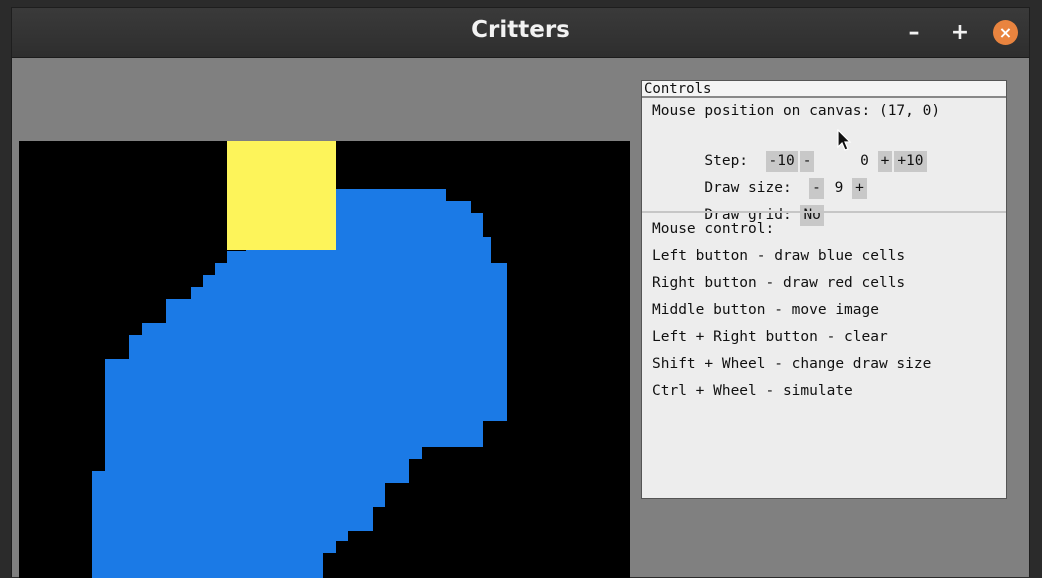 The height and width of the screenshot is (578, 1042). I want to click on help-line-1: Left button - draw blue cells, so click(779, 256).